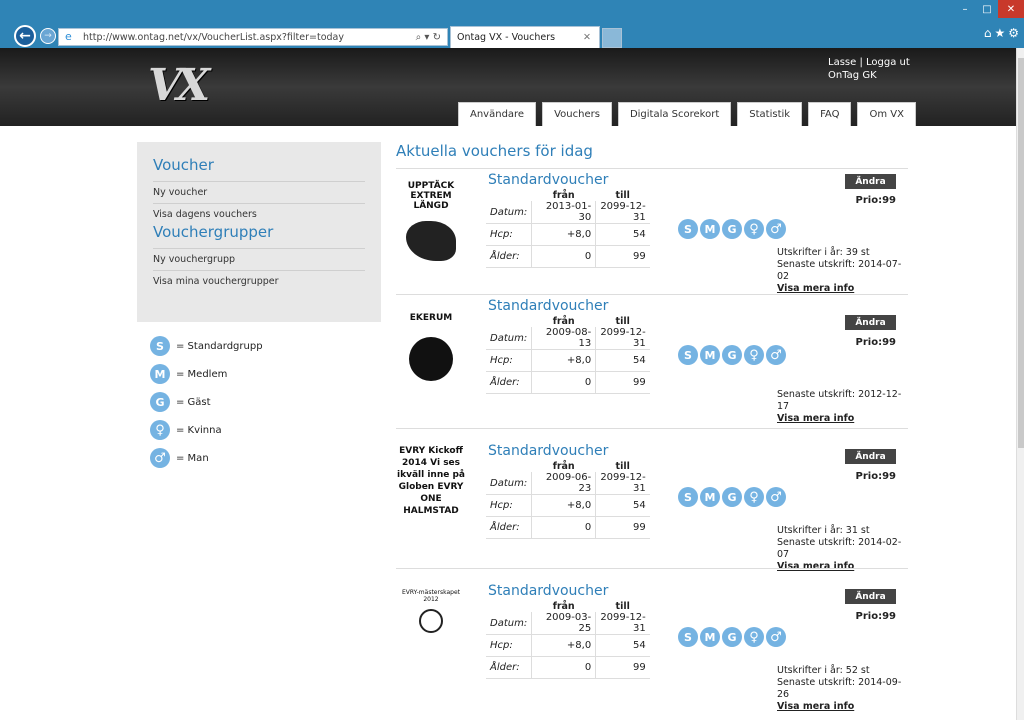 The width and height of the screenshot is (1024, 720). I want to click on back-button: ←, so click(25, 36).